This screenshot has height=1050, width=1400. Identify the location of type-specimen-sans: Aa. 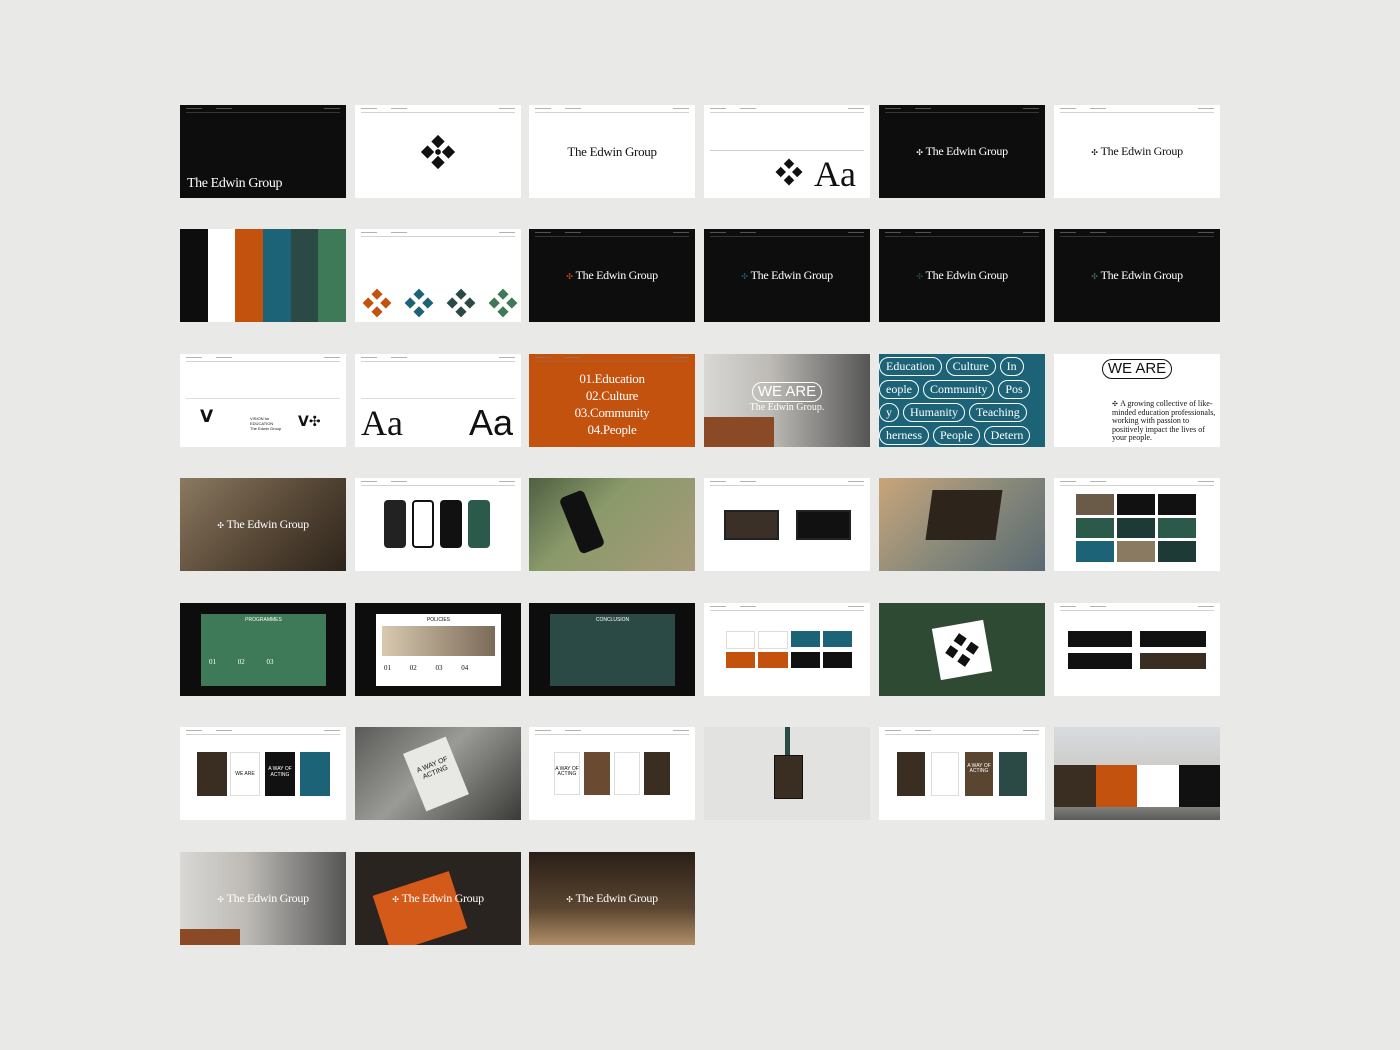
(490, 422).